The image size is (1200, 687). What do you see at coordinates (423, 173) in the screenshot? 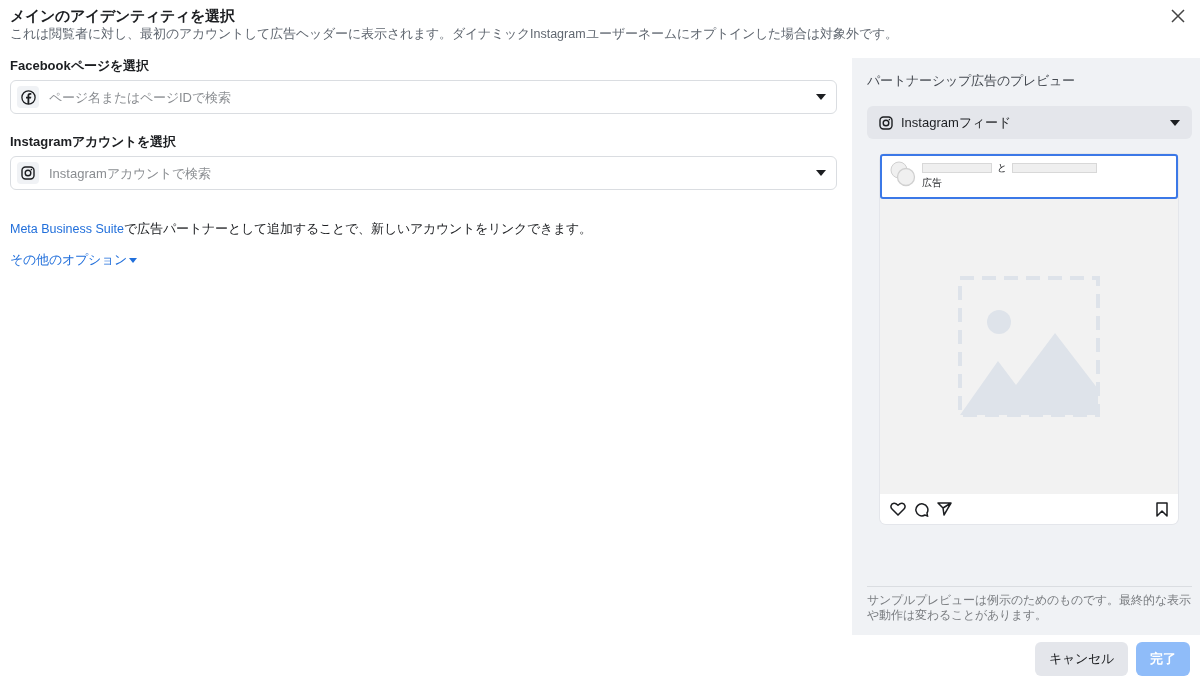
I see `search-dropdown: Instagramアカウントで検索` at bounding box center [423, 173].